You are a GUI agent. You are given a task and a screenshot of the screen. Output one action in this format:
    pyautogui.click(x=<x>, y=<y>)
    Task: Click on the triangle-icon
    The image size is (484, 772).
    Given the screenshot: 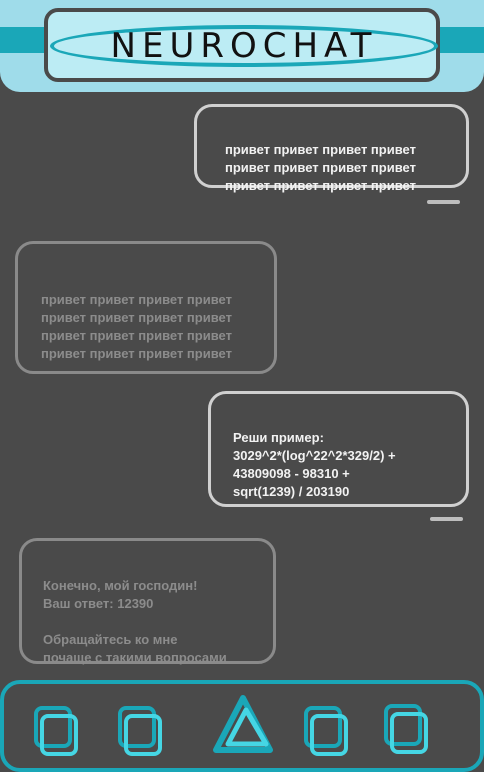 What is the action you would take?
    pyautogui.click(x=243, y=724)
    